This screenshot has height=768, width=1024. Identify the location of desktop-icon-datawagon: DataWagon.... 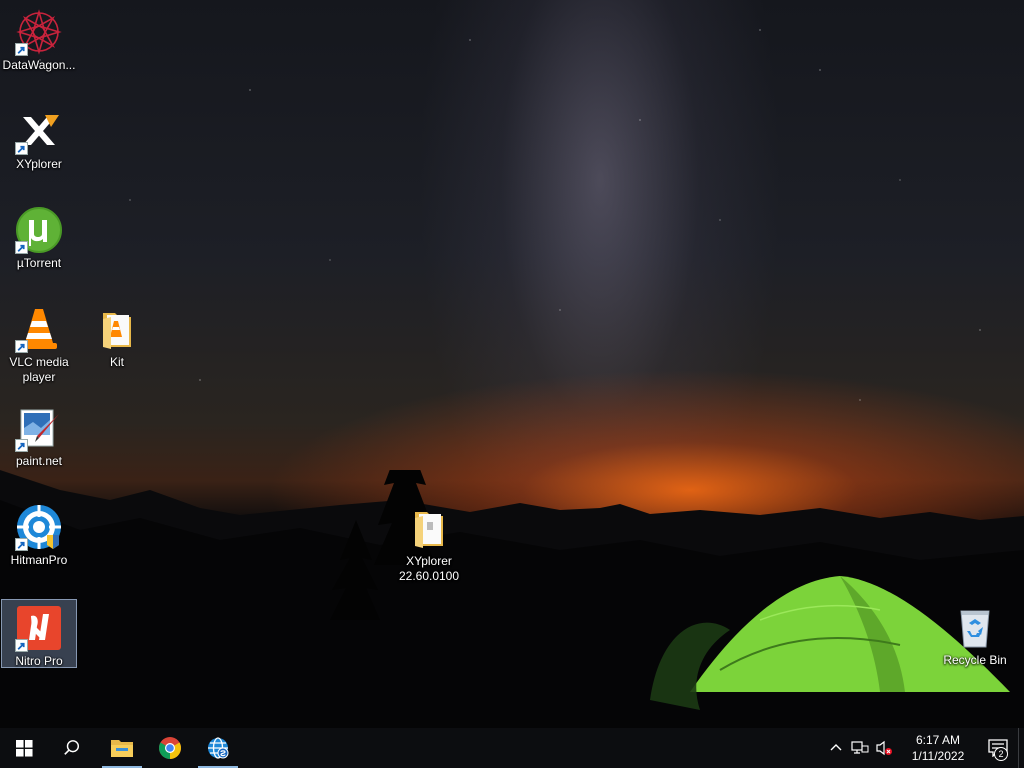
(39, 38).